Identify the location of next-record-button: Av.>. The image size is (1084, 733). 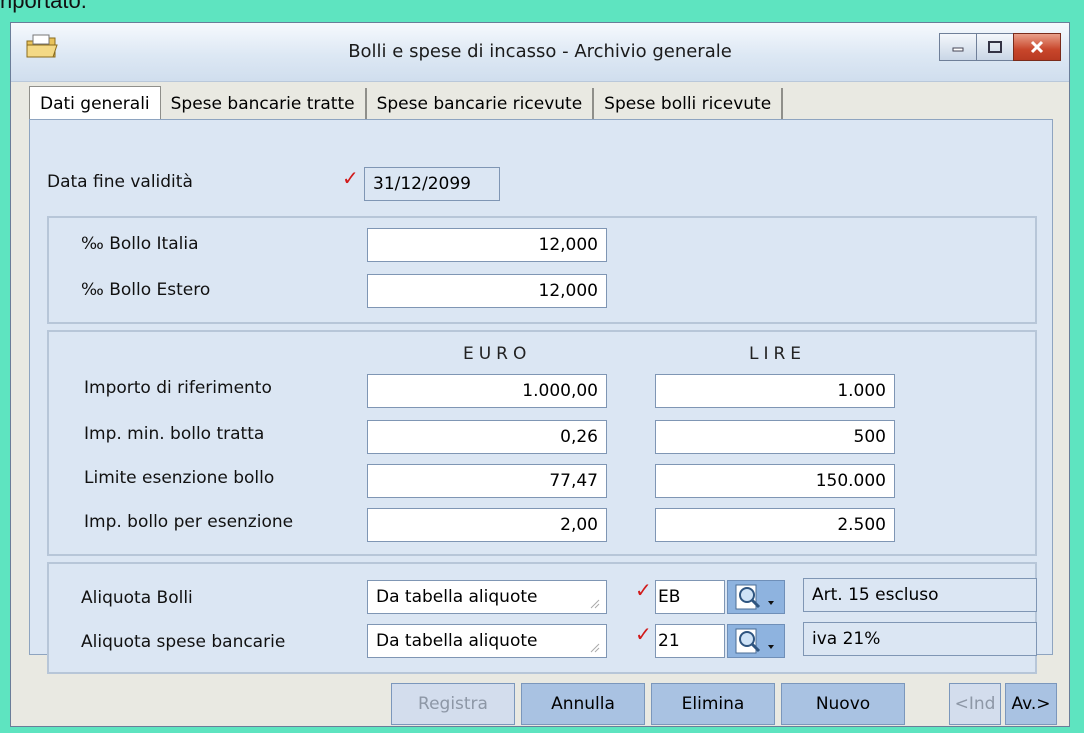
(1031, 704).